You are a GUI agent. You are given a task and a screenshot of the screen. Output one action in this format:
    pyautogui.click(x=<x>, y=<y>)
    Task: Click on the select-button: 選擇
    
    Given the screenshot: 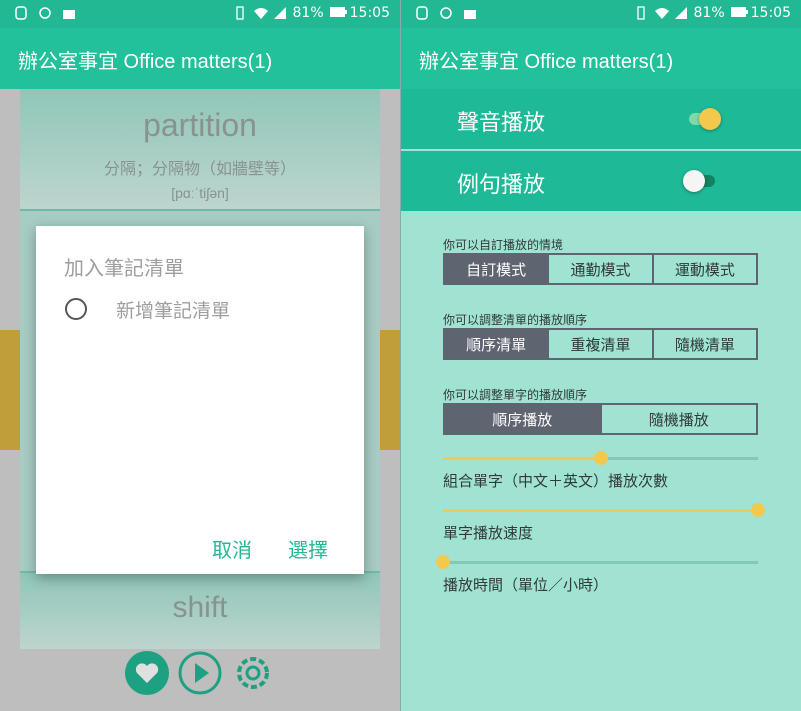 What is the action you would take?
    pyautogui.click(x=308, y=548)
    